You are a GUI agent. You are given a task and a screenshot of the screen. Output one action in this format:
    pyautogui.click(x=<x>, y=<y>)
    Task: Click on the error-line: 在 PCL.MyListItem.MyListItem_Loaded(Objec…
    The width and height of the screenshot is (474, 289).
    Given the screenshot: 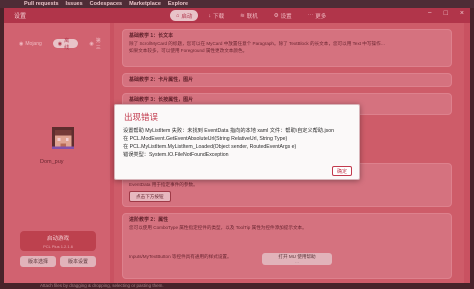 What is the action you would take?
    pyautogui.click(x=210, y=147)
    